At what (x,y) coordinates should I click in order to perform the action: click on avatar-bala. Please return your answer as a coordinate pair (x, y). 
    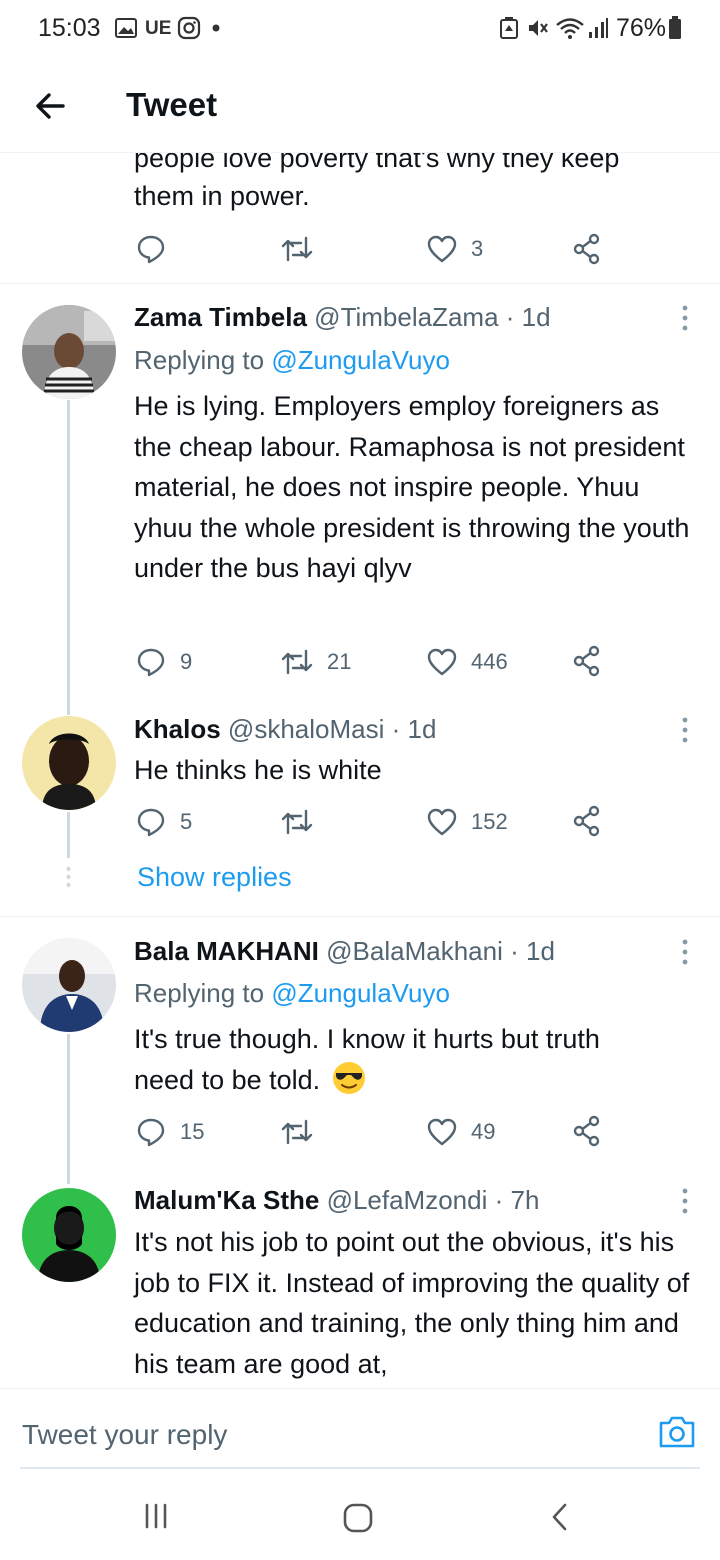
    Looking at the image, I should click on (69, 985).